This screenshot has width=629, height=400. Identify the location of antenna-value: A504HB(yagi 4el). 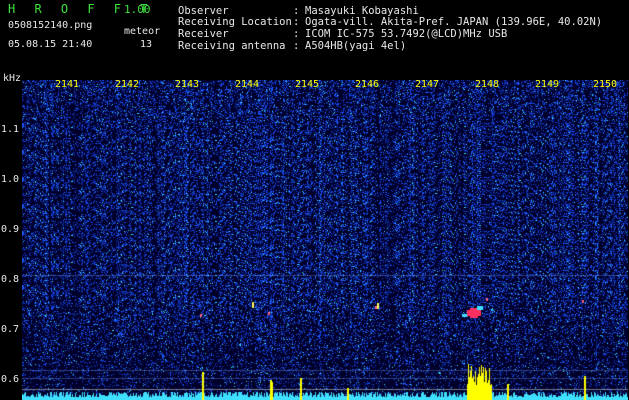
(356, 46).